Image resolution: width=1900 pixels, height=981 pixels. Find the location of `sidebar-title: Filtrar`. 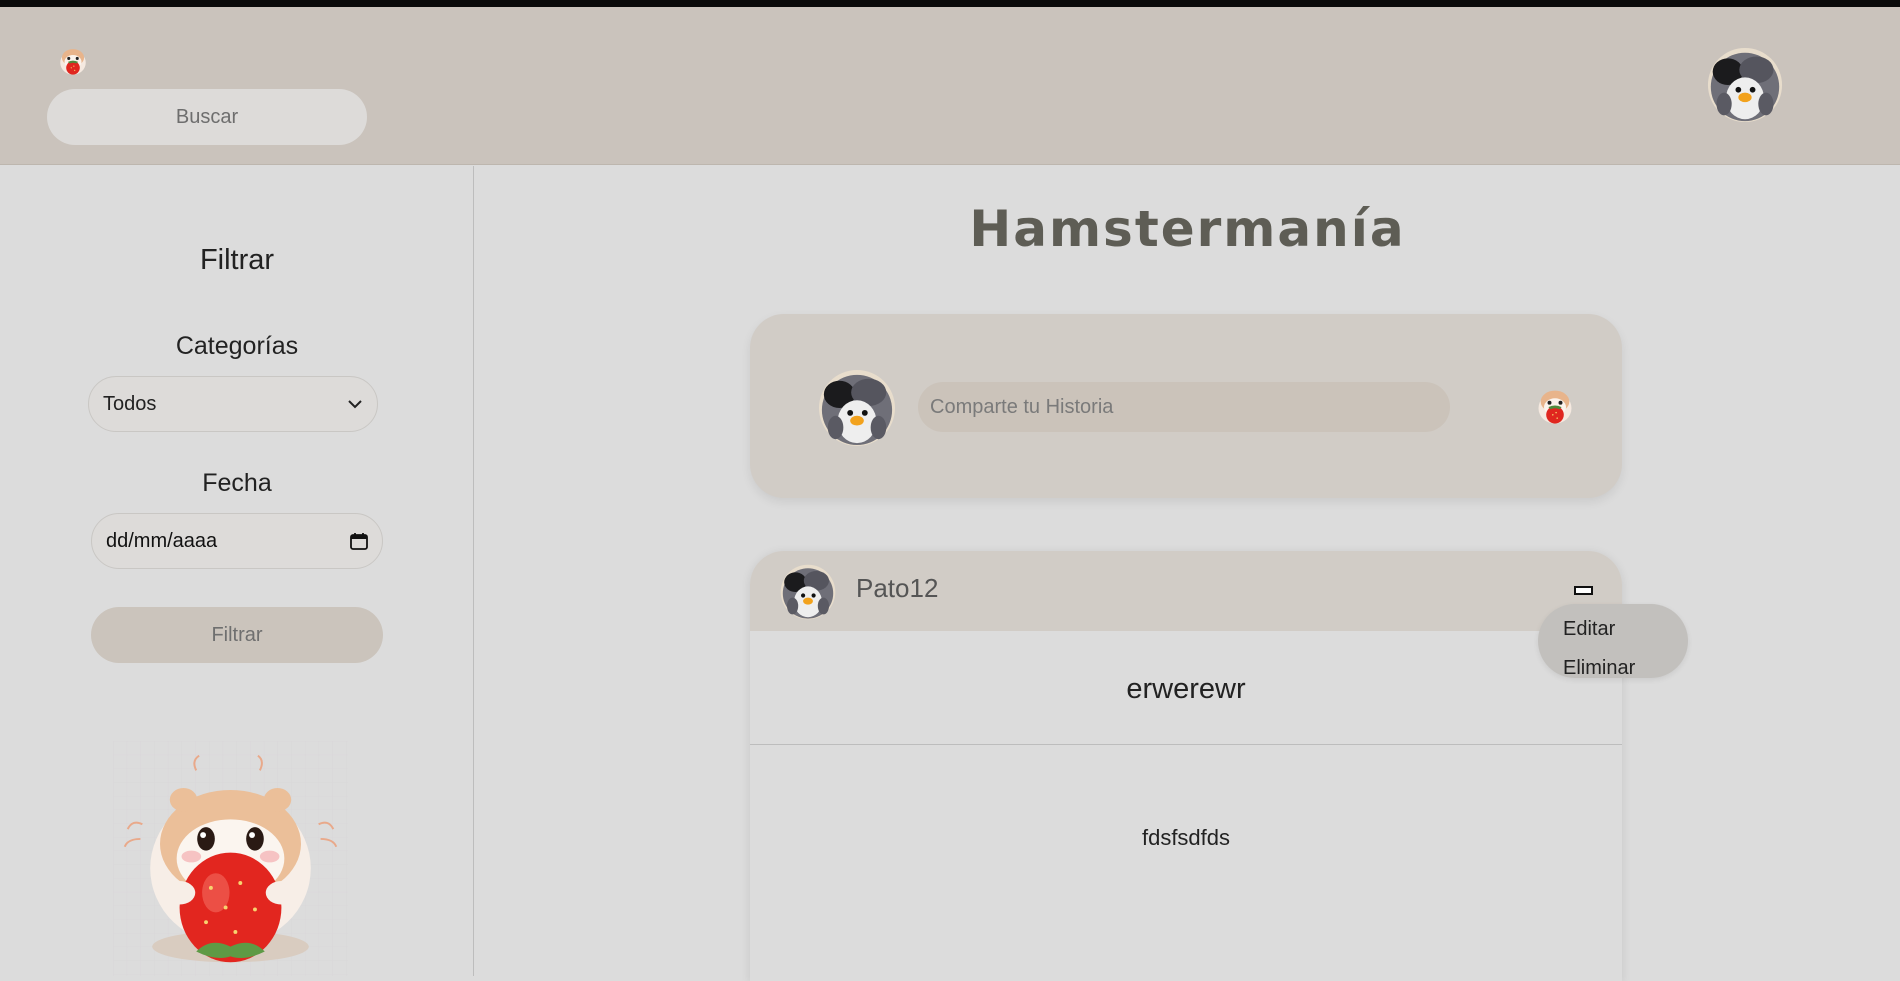

sidebar-title: Filtrar is located at coordinates (237, 260).